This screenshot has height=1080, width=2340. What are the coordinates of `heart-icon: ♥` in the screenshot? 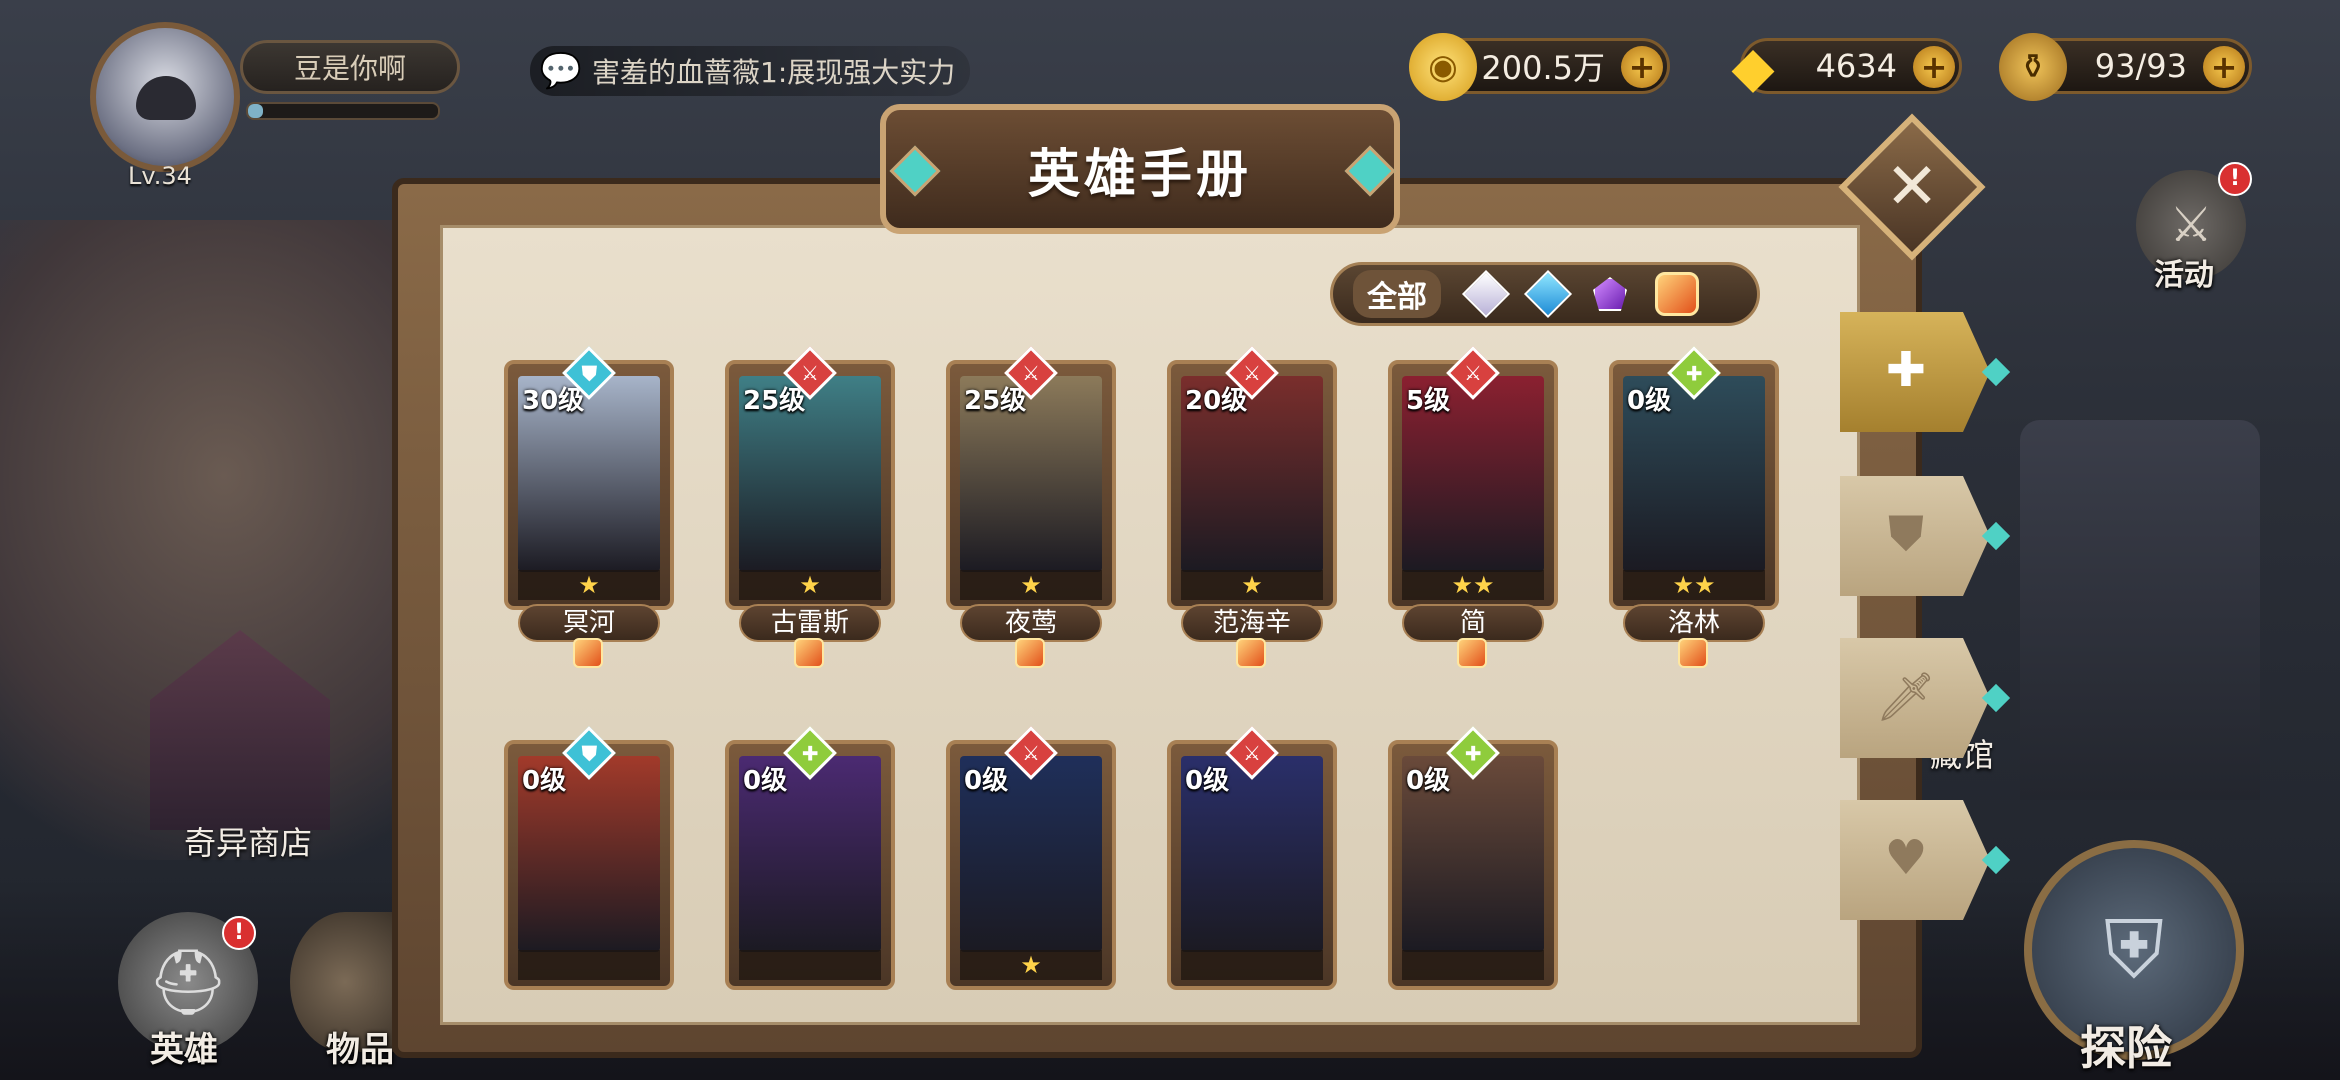 It's located at (1906, 858).